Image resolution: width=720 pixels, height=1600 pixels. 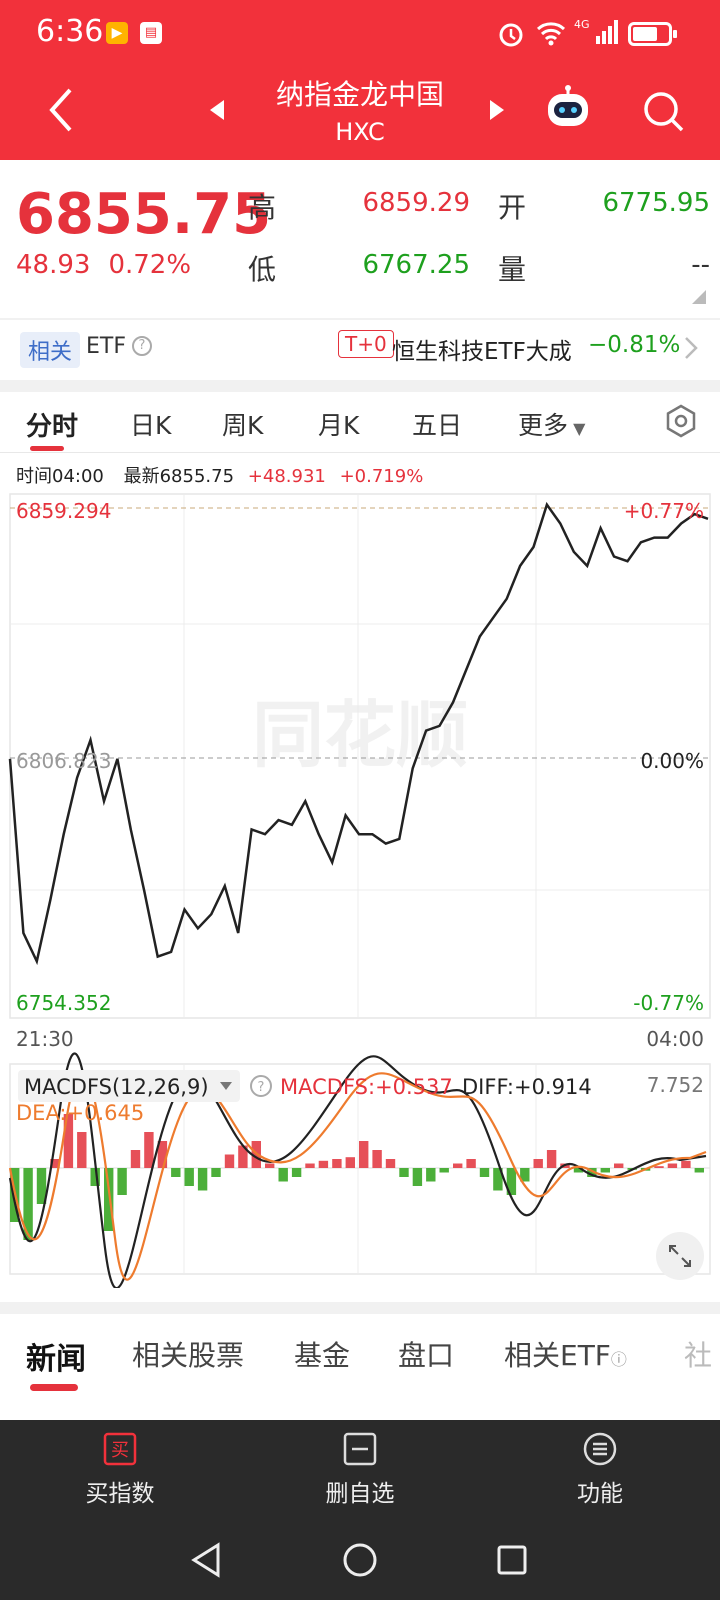 What do you see at coordinates (359, 94) in the screenshot?
I see `page-title: 纳指金龙中国` at bounding box center [359, 94].